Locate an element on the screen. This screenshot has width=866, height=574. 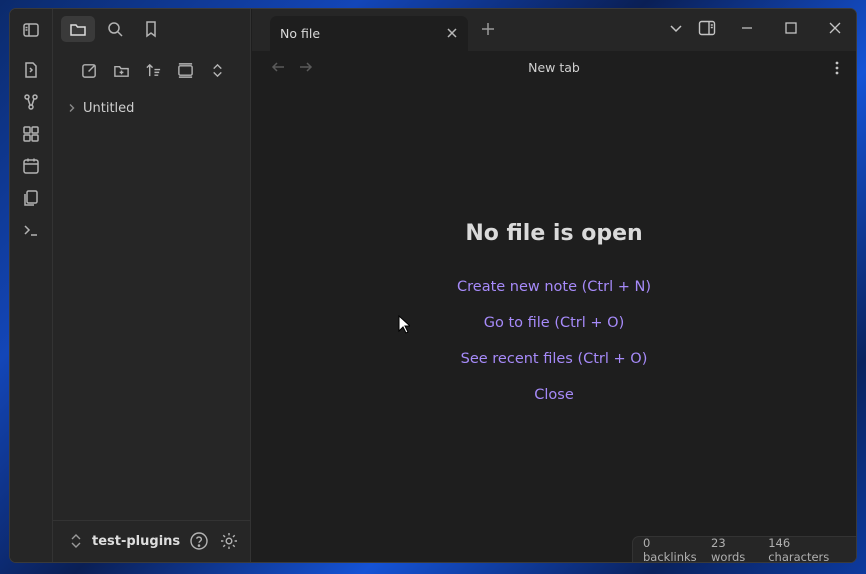
more-options-icon is located at coordinates (837, 70).